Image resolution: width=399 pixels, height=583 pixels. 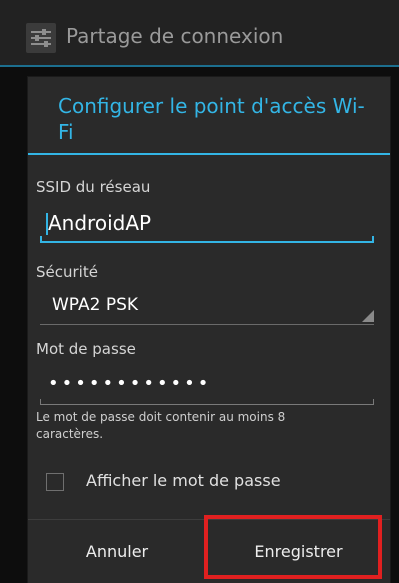 I want to click on ssid-input-tick-left, so click(x=41, y=239).